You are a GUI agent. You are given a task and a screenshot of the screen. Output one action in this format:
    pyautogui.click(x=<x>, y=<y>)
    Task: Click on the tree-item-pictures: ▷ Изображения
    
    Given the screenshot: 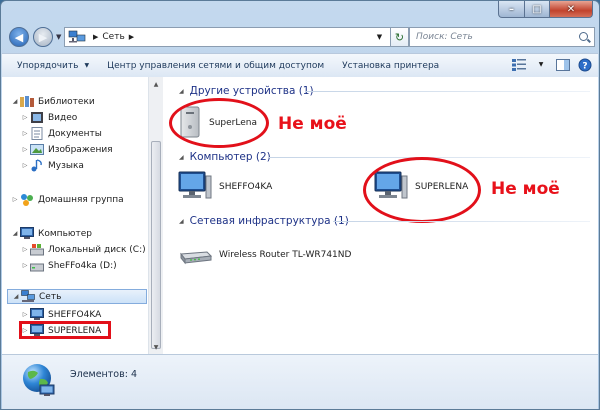 What is the action you would take?
    pyautogui.click(x=66, y=149)
    